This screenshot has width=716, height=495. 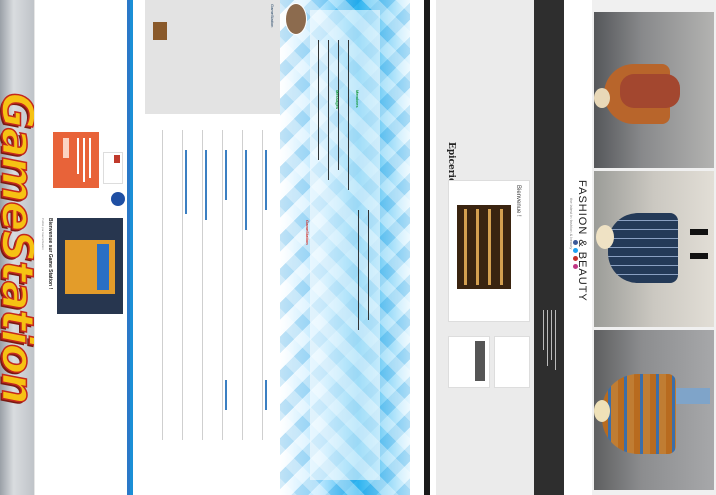 I want to click on gamestation-storefront-photo: GameStation, so click(x=17, y=247).